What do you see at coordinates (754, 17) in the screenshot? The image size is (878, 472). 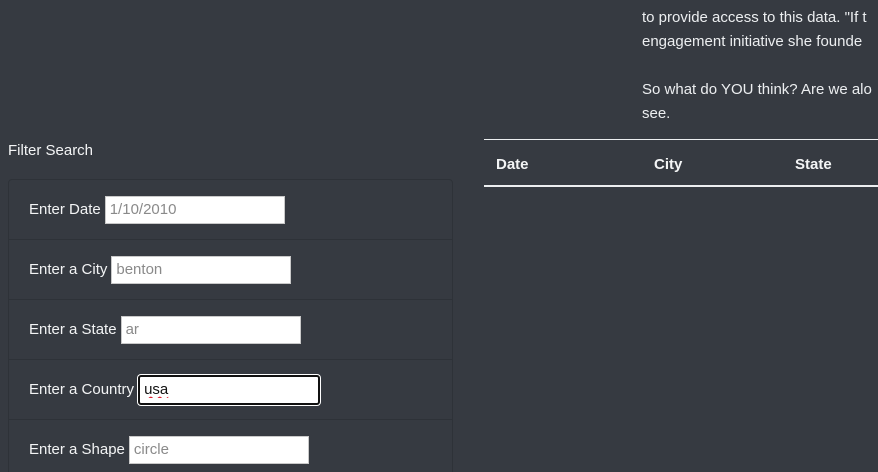 I see `article-line: to provide access to this data. "If t` at bounding box center [754, 17].